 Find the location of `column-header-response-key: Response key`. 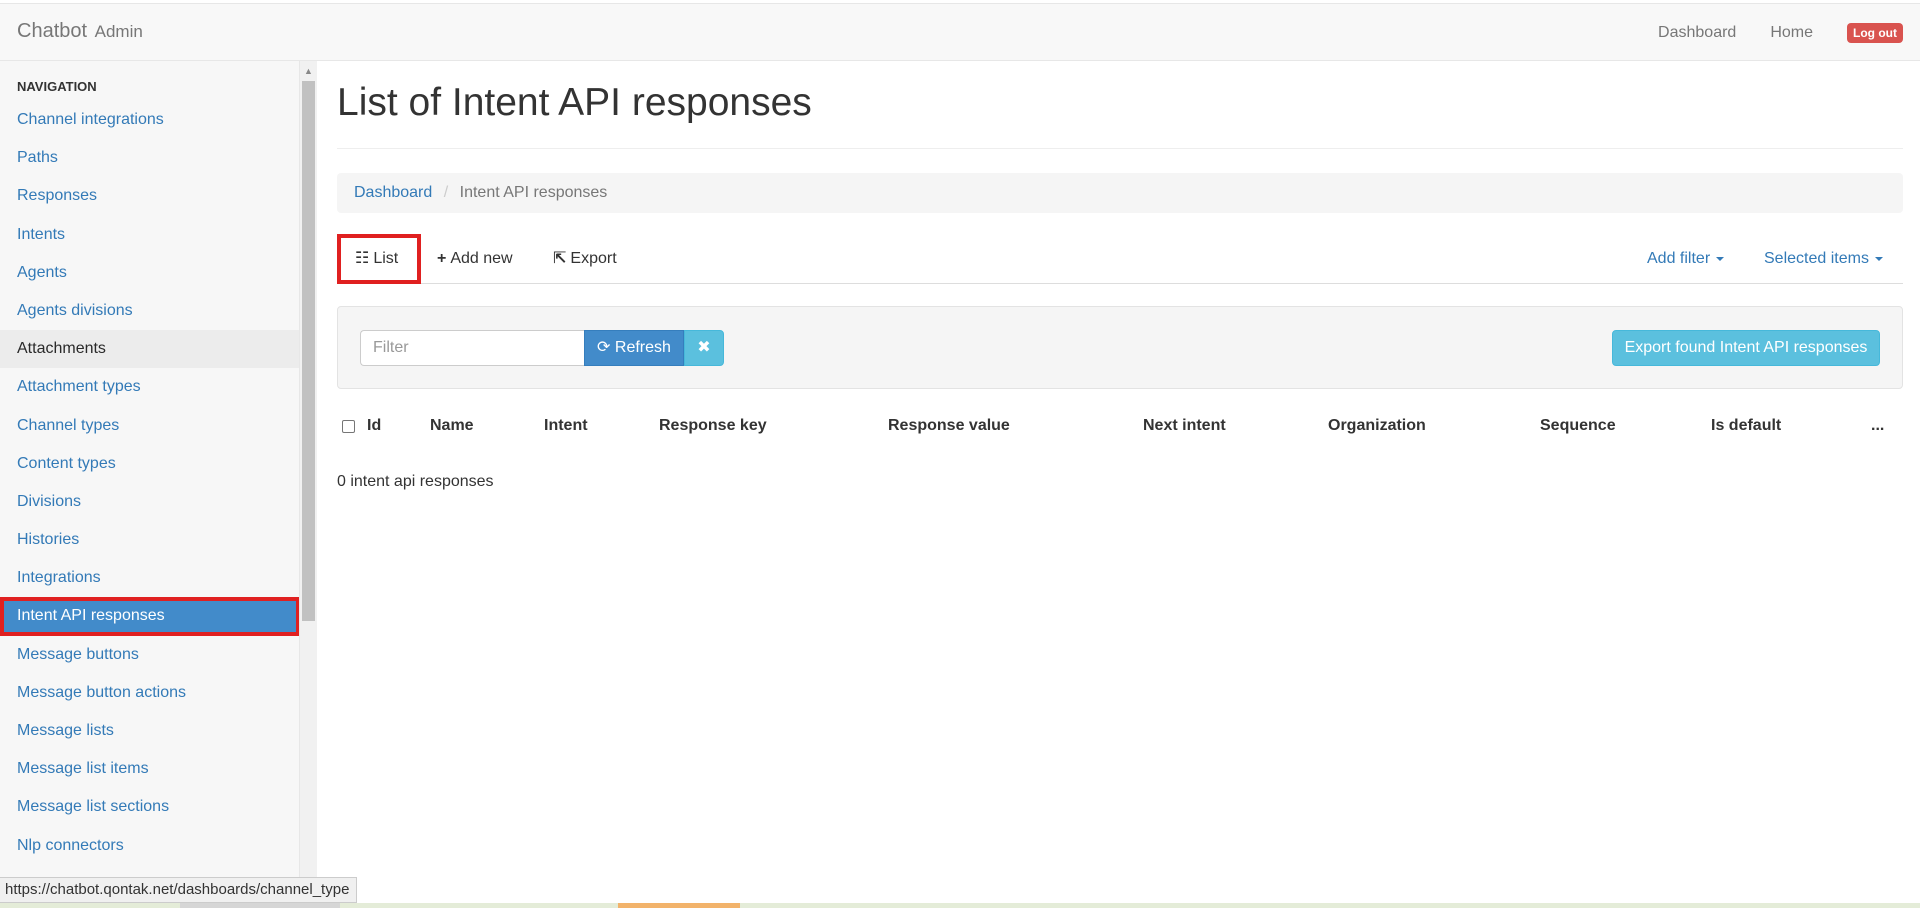

column-header-response-key: Response key is located at coordinates (713, 426).